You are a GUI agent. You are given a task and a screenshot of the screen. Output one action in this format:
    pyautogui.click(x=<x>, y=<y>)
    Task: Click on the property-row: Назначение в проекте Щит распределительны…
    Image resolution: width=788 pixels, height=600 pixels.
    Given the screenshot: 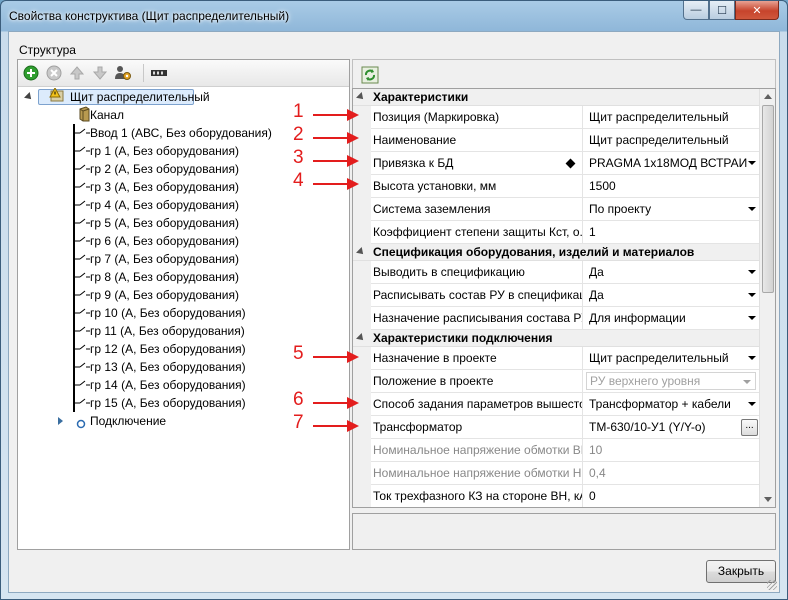 What is the action you would take?
    pyautogui.click(x=556, y=358)
    